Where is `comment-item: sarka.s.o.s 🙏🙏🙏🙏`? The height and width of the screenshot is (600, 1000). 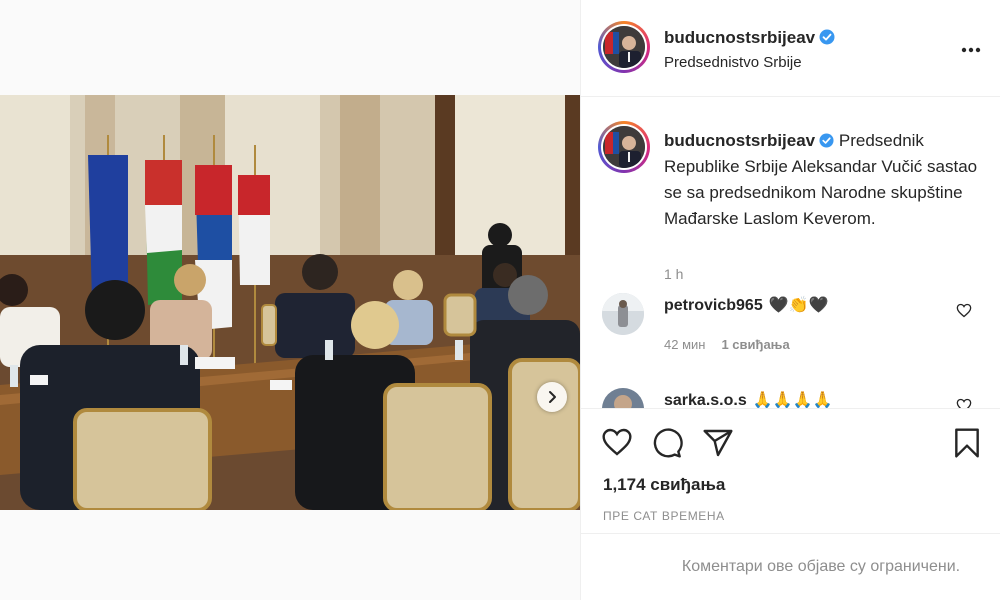
comment-item: sarka.s.o.s 🙏🙏🙏🙏 is located at coordinates (793, 398).